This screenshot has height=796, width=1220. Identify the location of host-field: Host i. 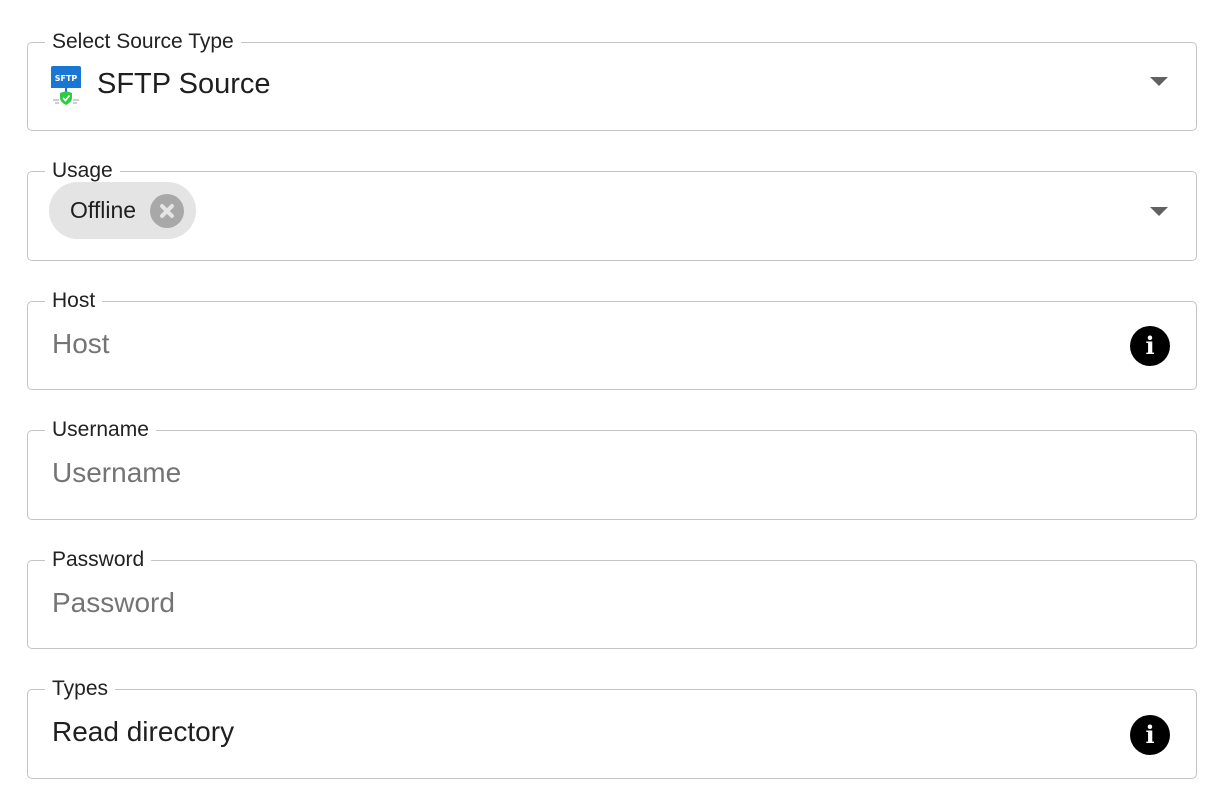
(612, 339).